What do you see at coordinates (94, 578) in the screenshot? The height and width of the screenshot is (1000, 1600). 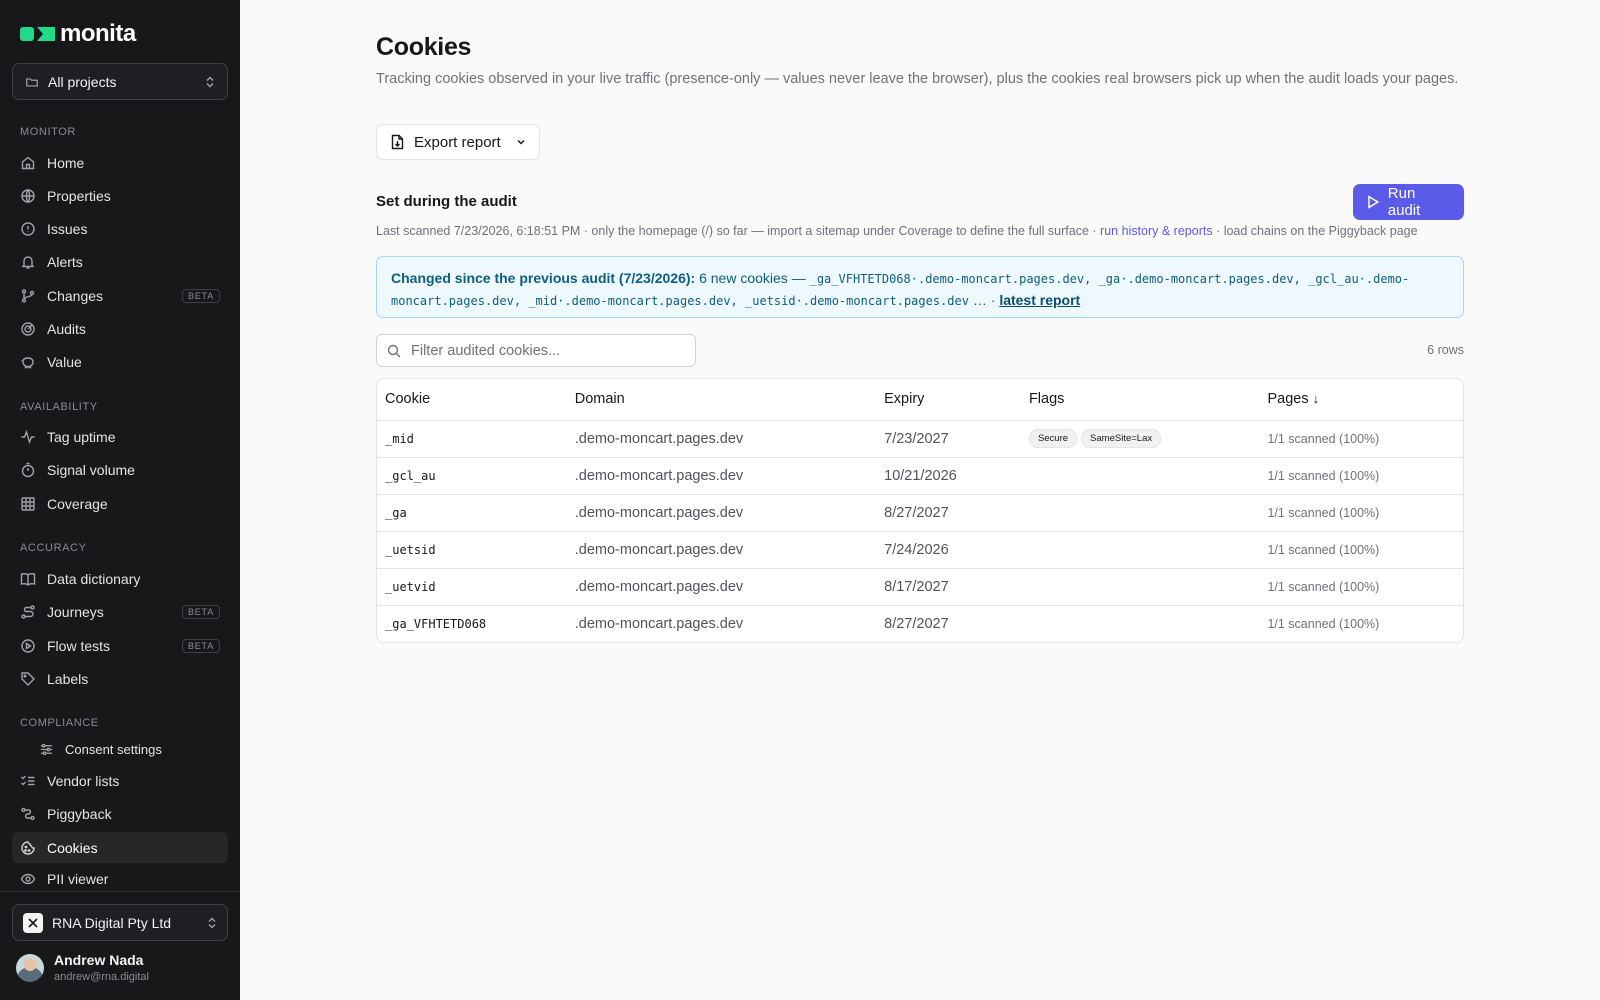 I see `sidebar-item-label: Data dictionary` at bounding box center [94, 578].